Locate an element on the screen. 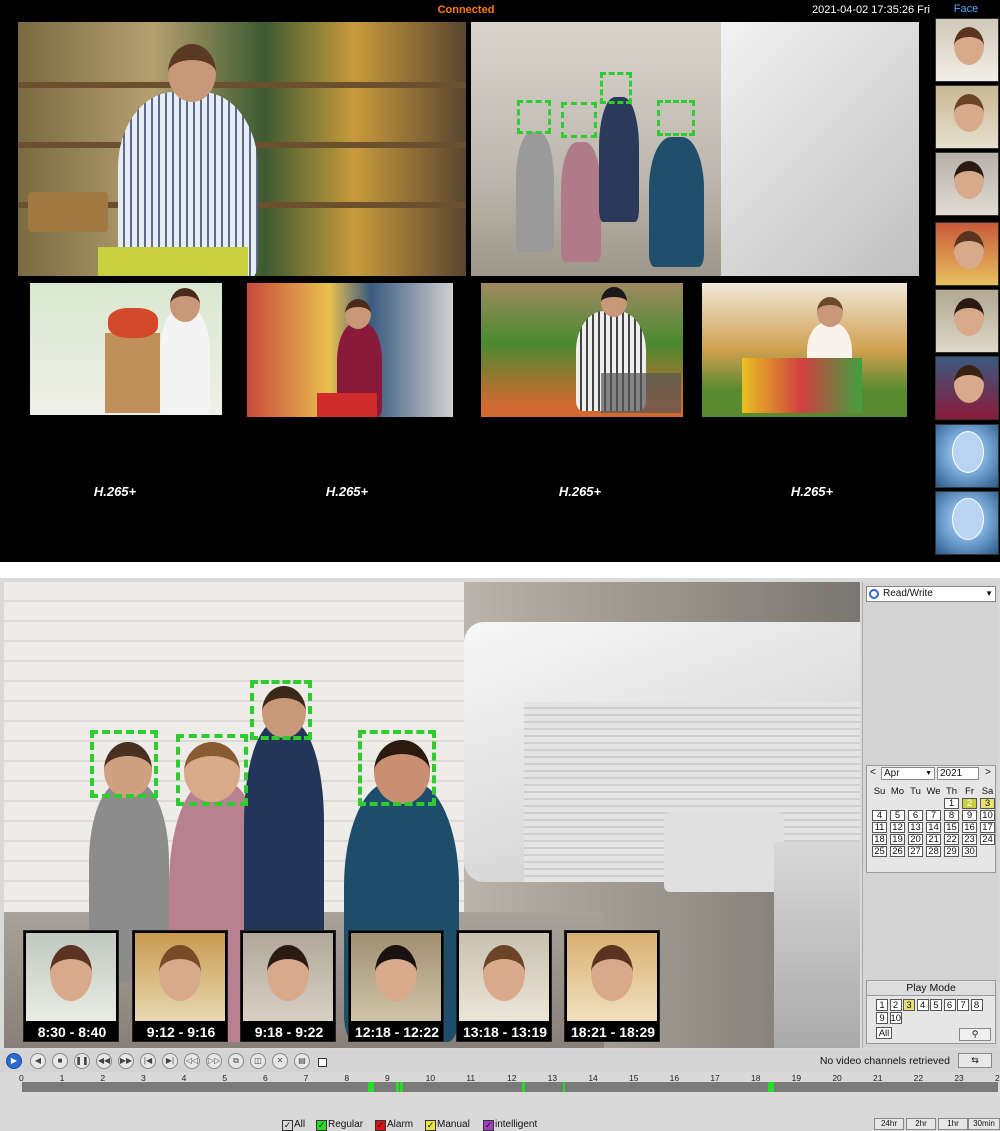 Image resolution: width=1000 pixels, height=1131 pixels. codec-label-2: H.265+ is located at coordinates (347, 491).